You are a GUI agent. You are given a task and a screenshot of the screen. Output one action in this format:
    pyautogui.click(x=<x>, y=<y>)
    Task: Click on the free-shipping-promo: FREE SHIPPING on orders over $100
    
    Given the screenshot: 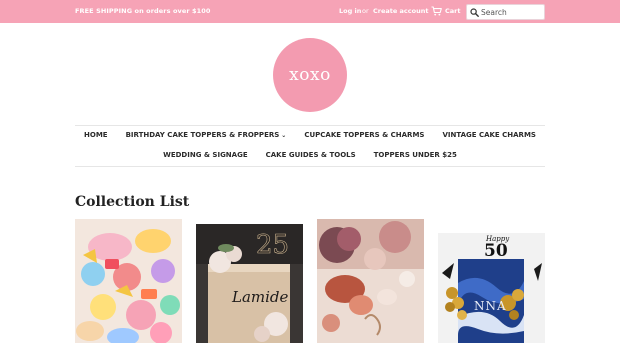 What is the action you would take?
    pyautogui.click(x=143, y=11)
    